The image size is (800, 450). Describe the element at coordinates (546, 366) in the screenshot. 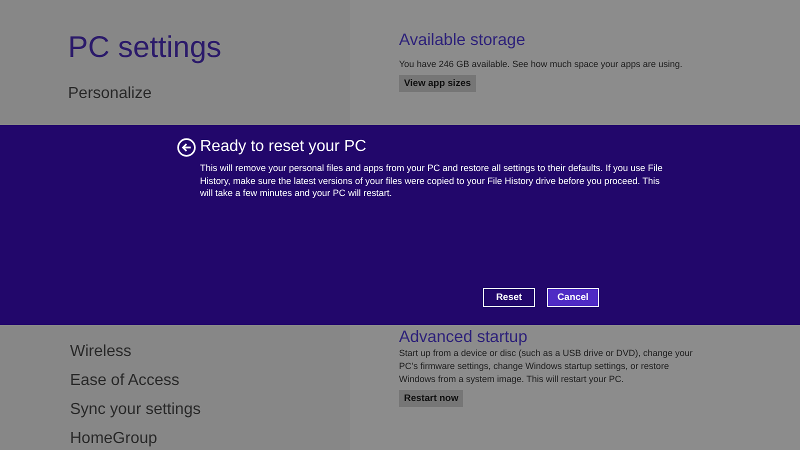

I see `description-text: Start up from a device or disc (such as a USB drive or DVD), change your PC’s firmware settings, change Windows startup settings, or restore Windows from a system image. This will restart your PC.` at that location.